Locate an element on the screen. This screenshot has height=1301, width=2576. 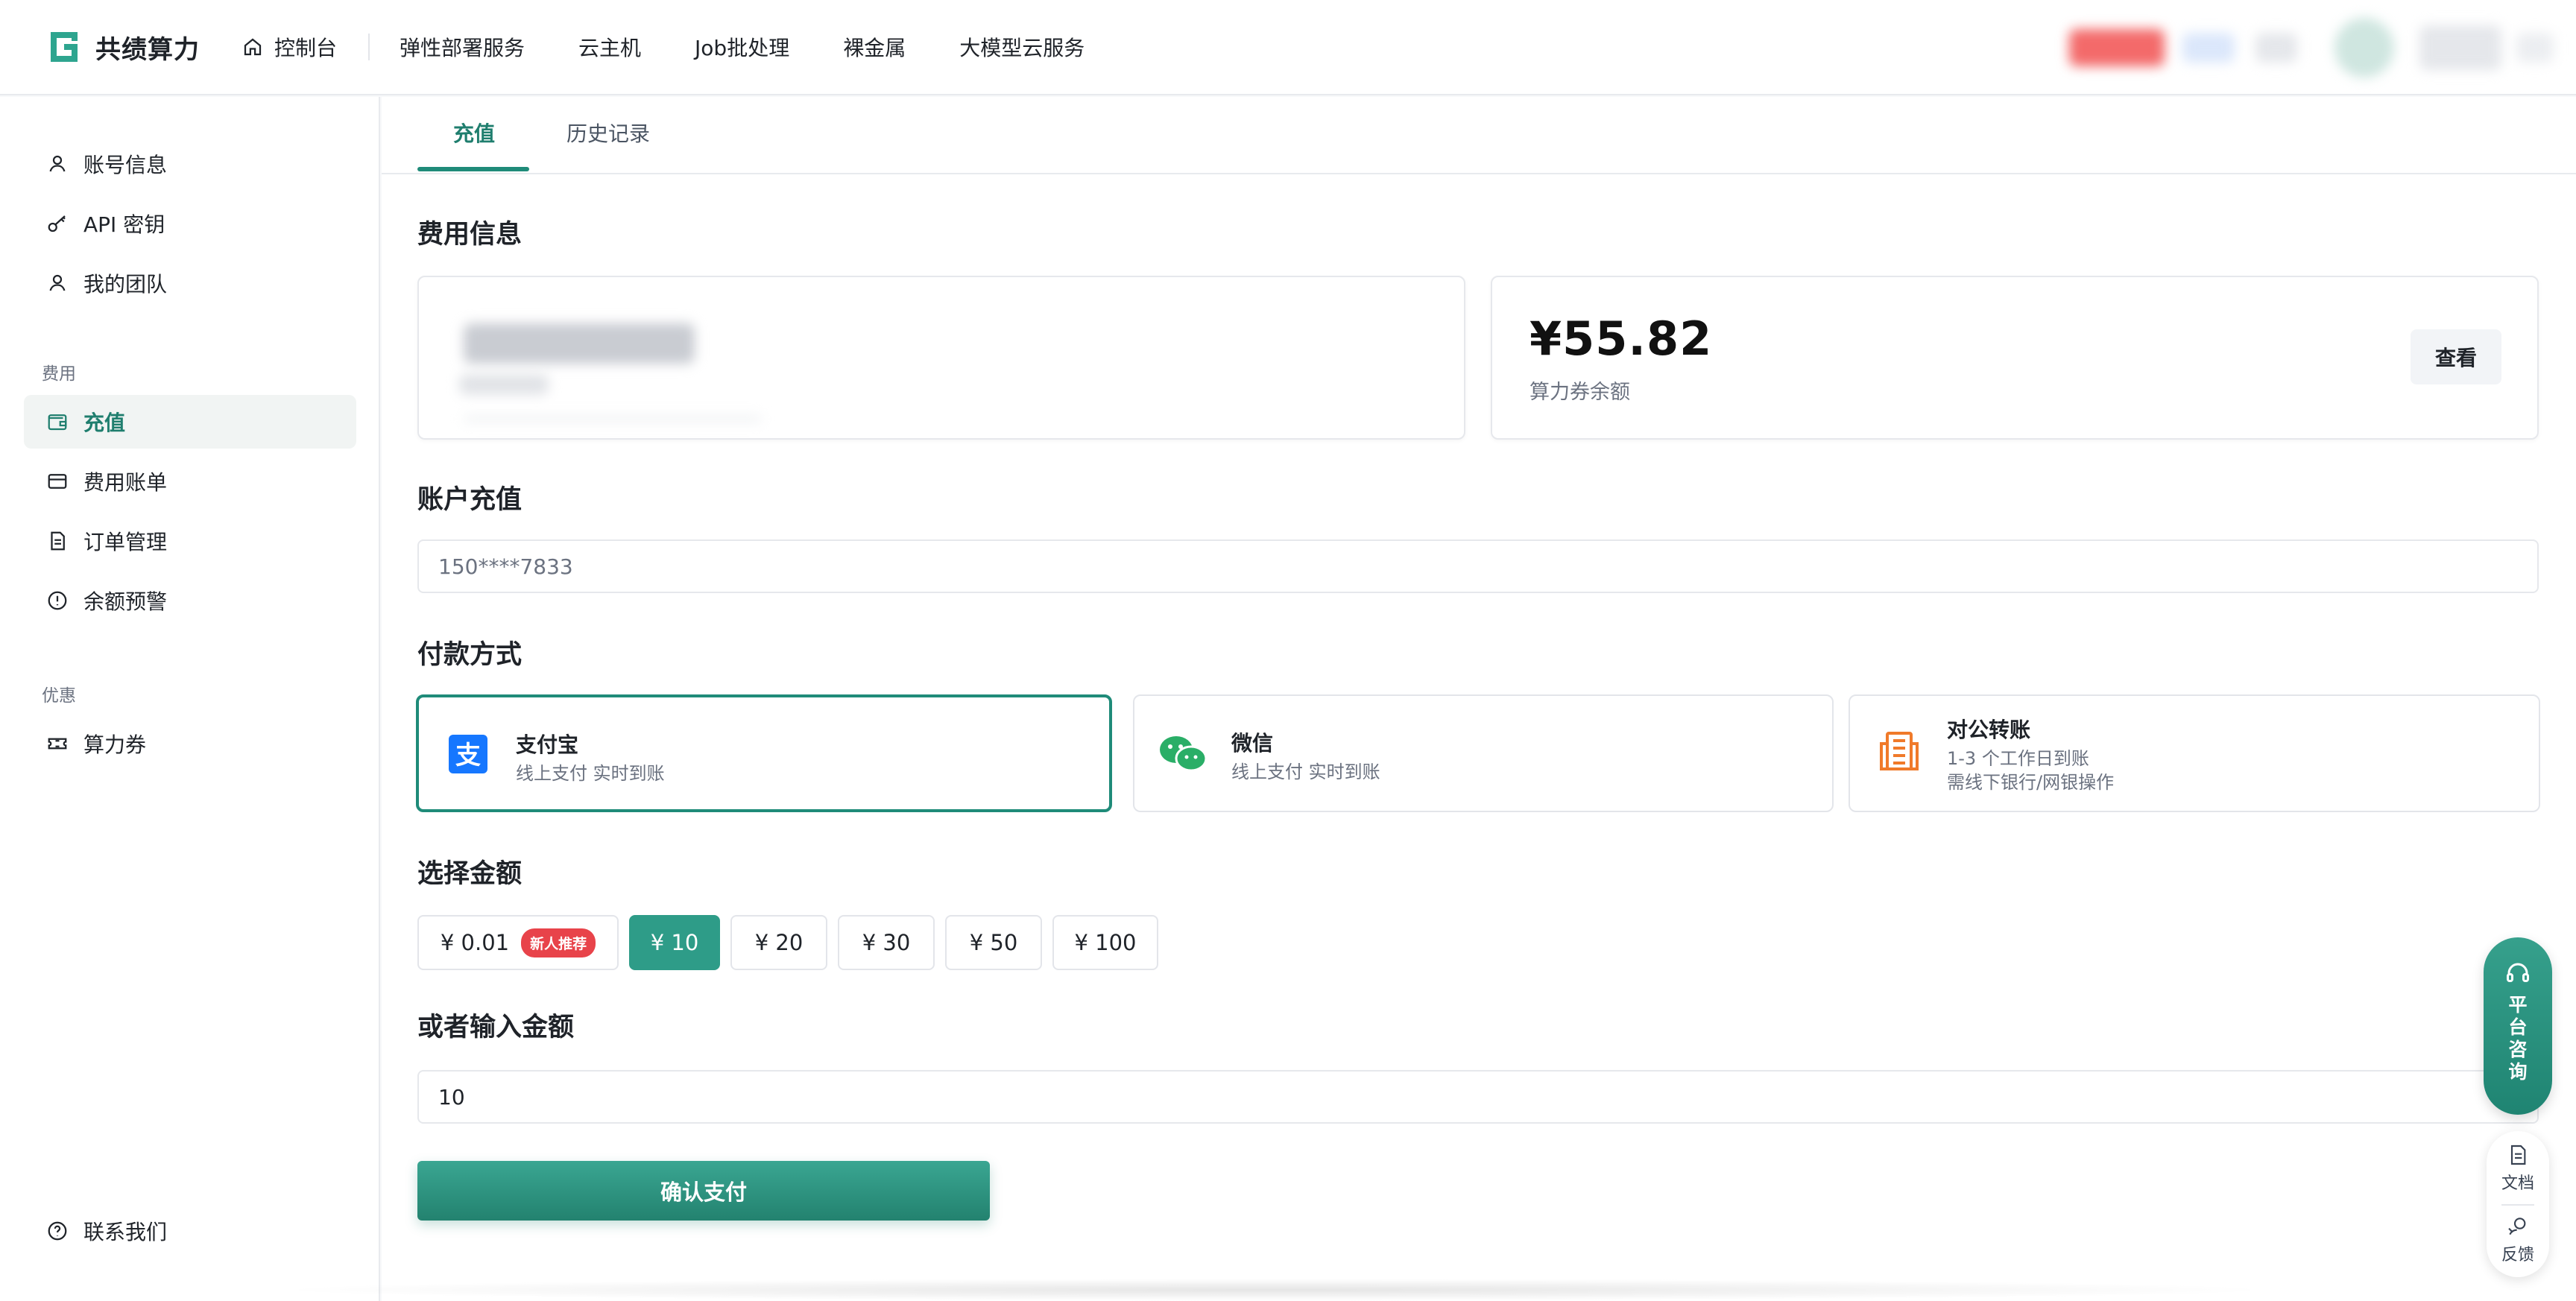
building-icon is located at coordinates (1899, 751).